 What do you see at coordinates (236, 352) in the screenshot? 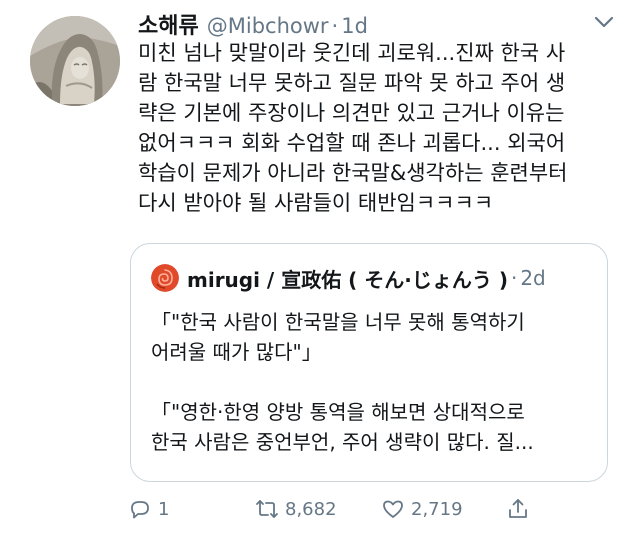
I see `quoted-text-line: 어려울 때가 많다"」` at bounding box center [236, 352].